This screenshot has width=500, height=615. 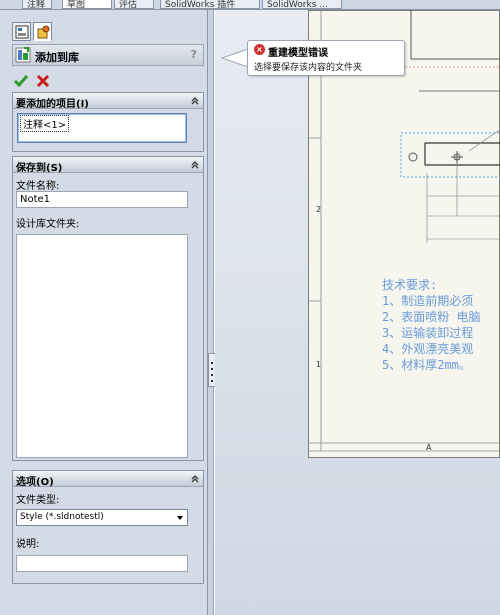 I want to click on check-icon, so click(x=21, y=81).